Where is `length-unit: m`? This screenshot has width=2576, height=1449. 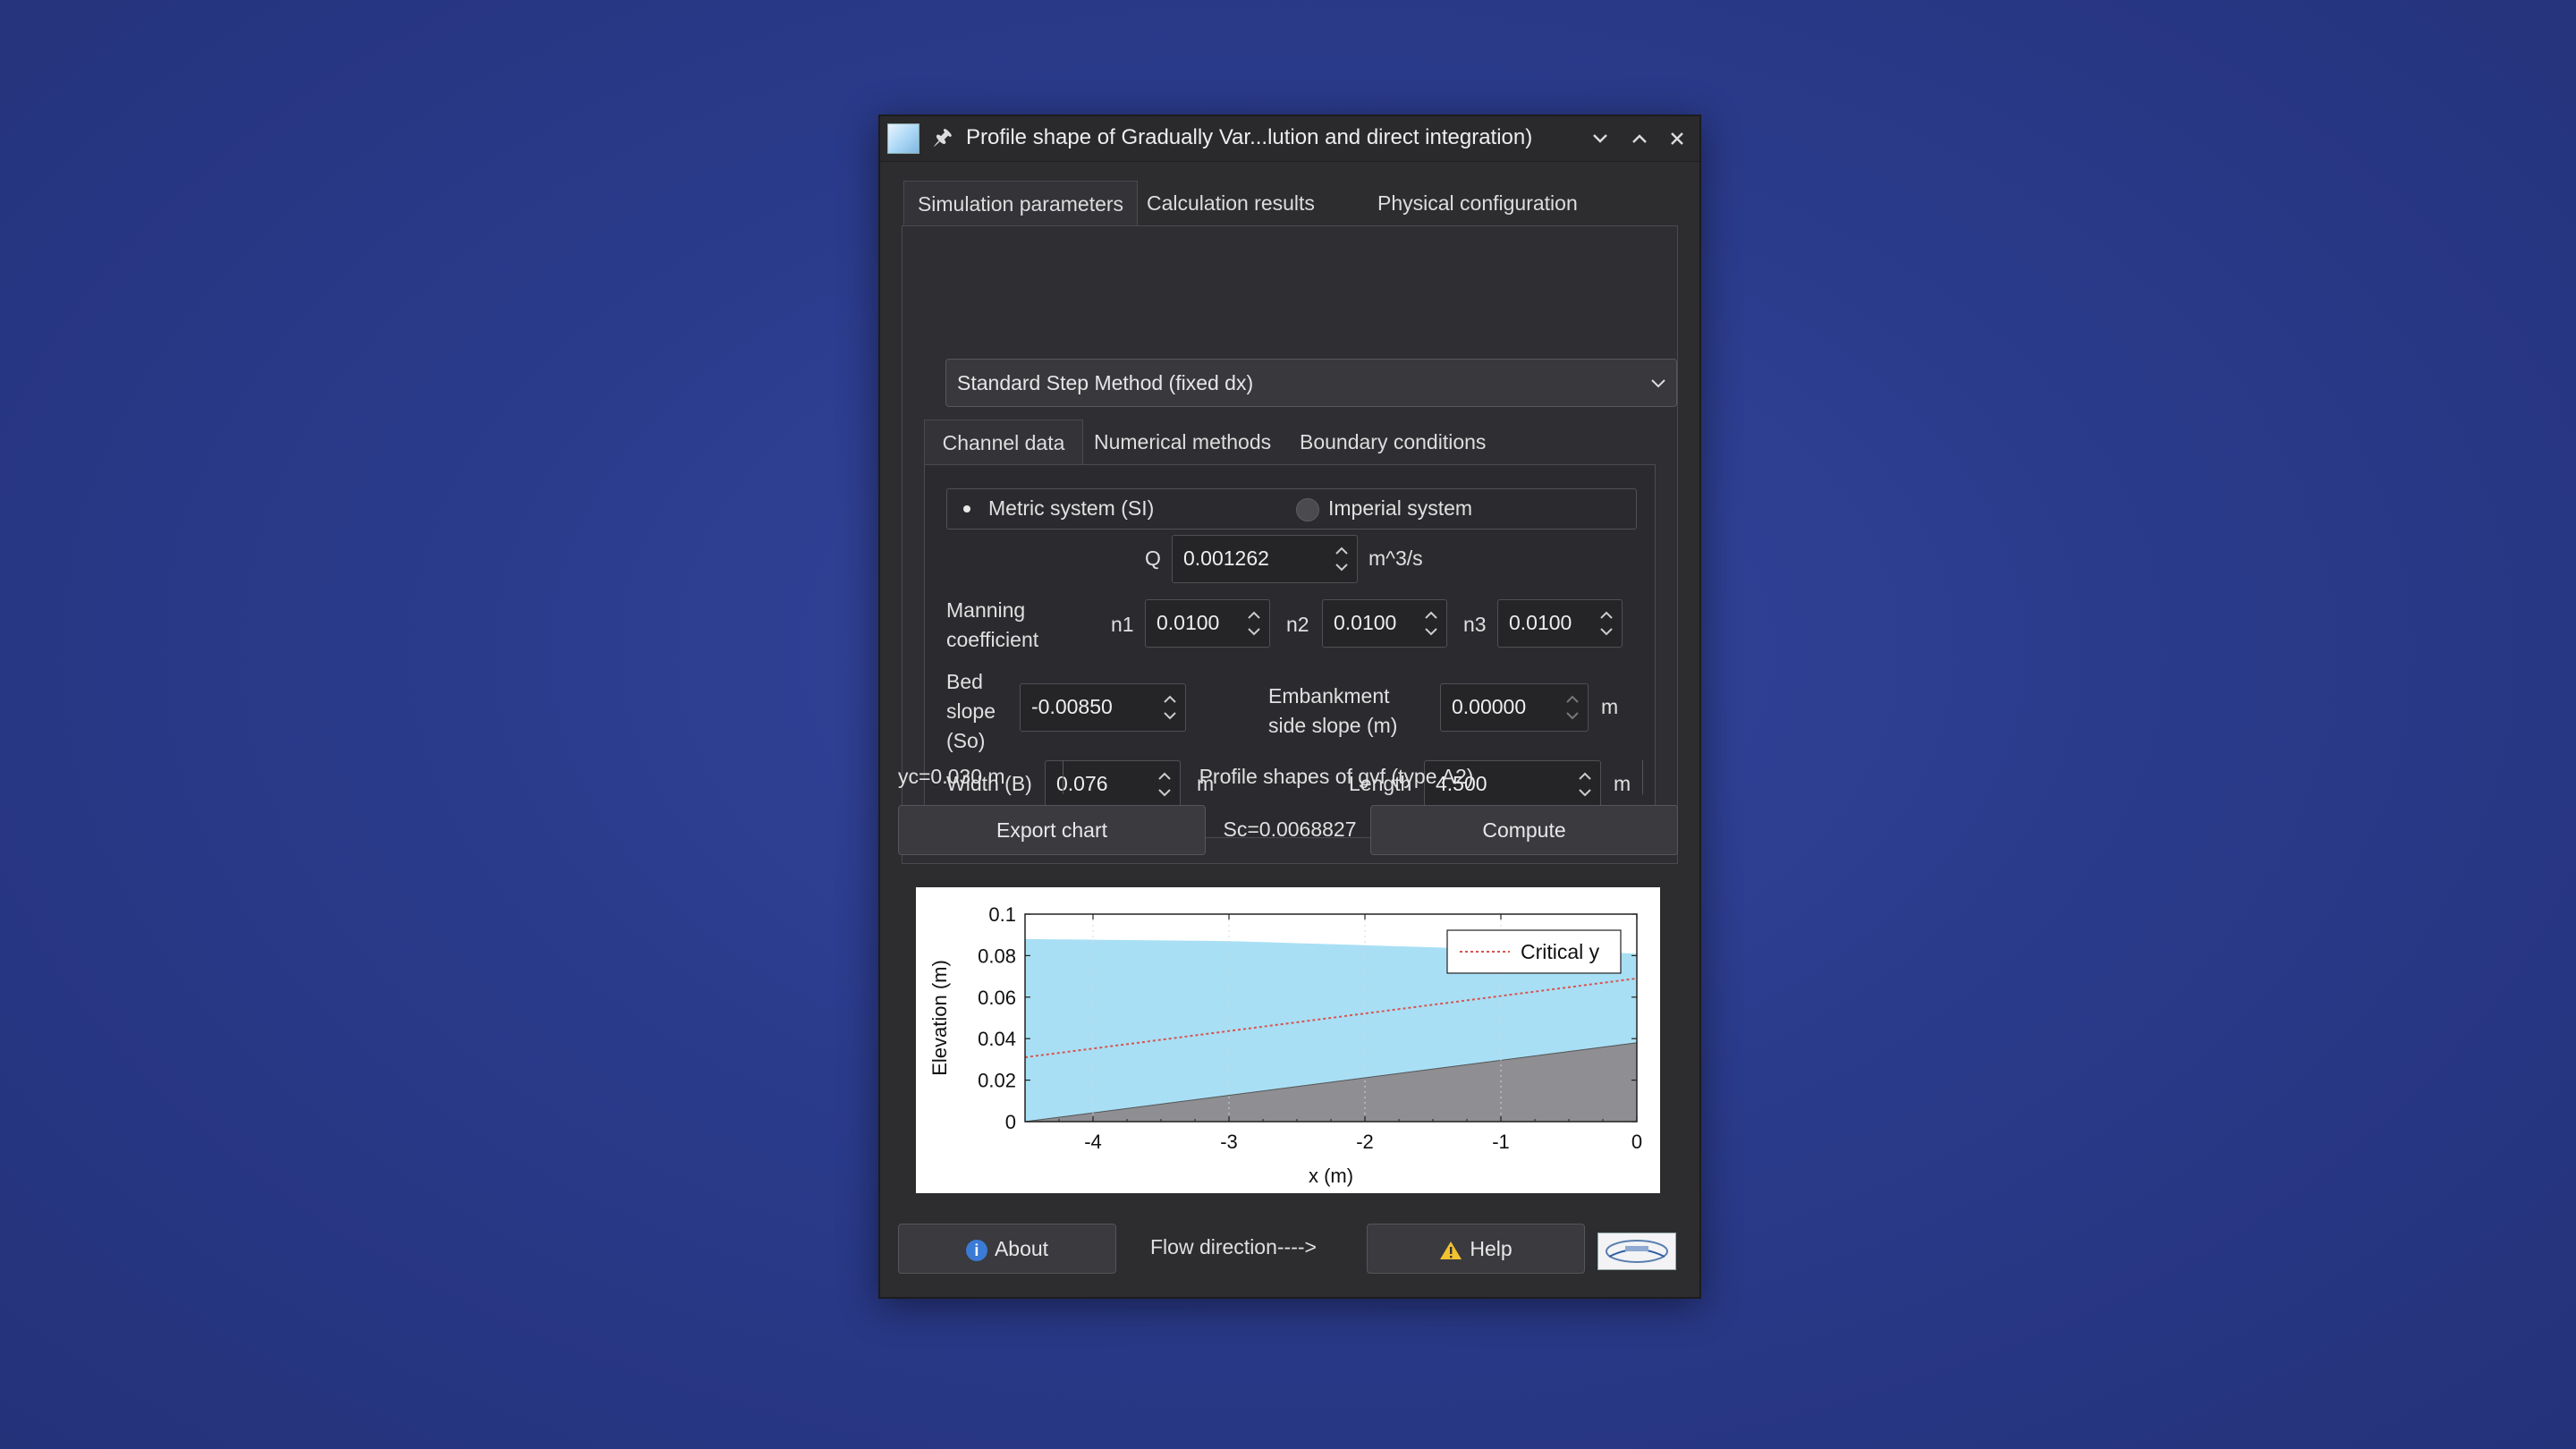
length-unit: m is located at coordinates (1622, 783).